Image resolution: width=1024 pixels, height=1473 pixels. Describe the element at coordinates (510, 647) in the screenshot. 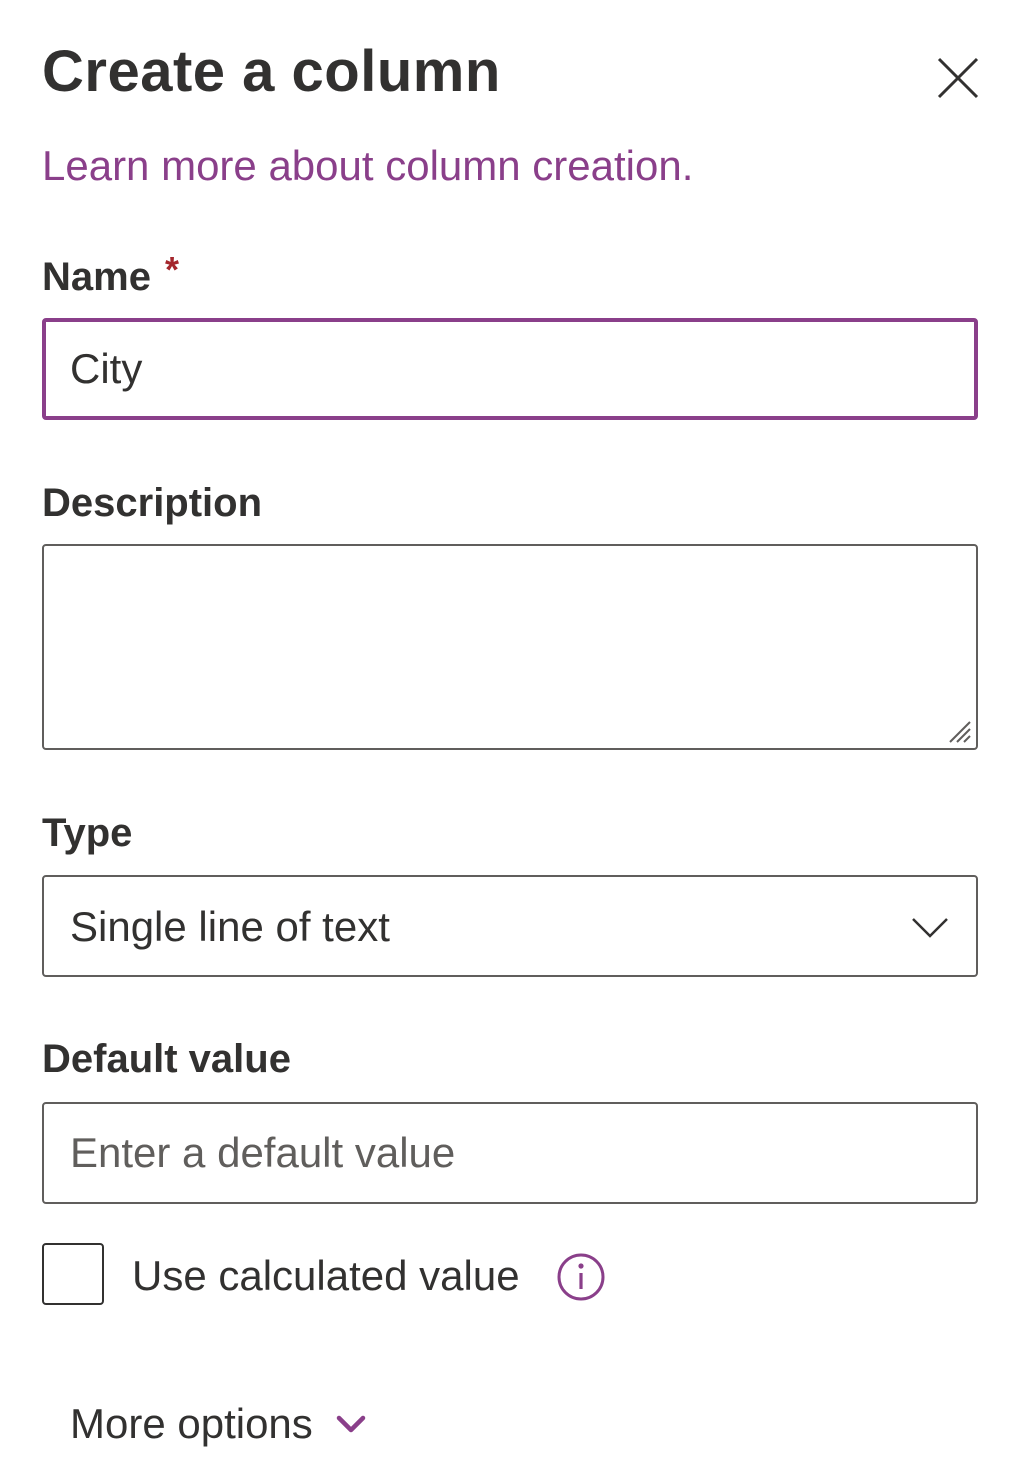

I see `description-textarea` at that location.